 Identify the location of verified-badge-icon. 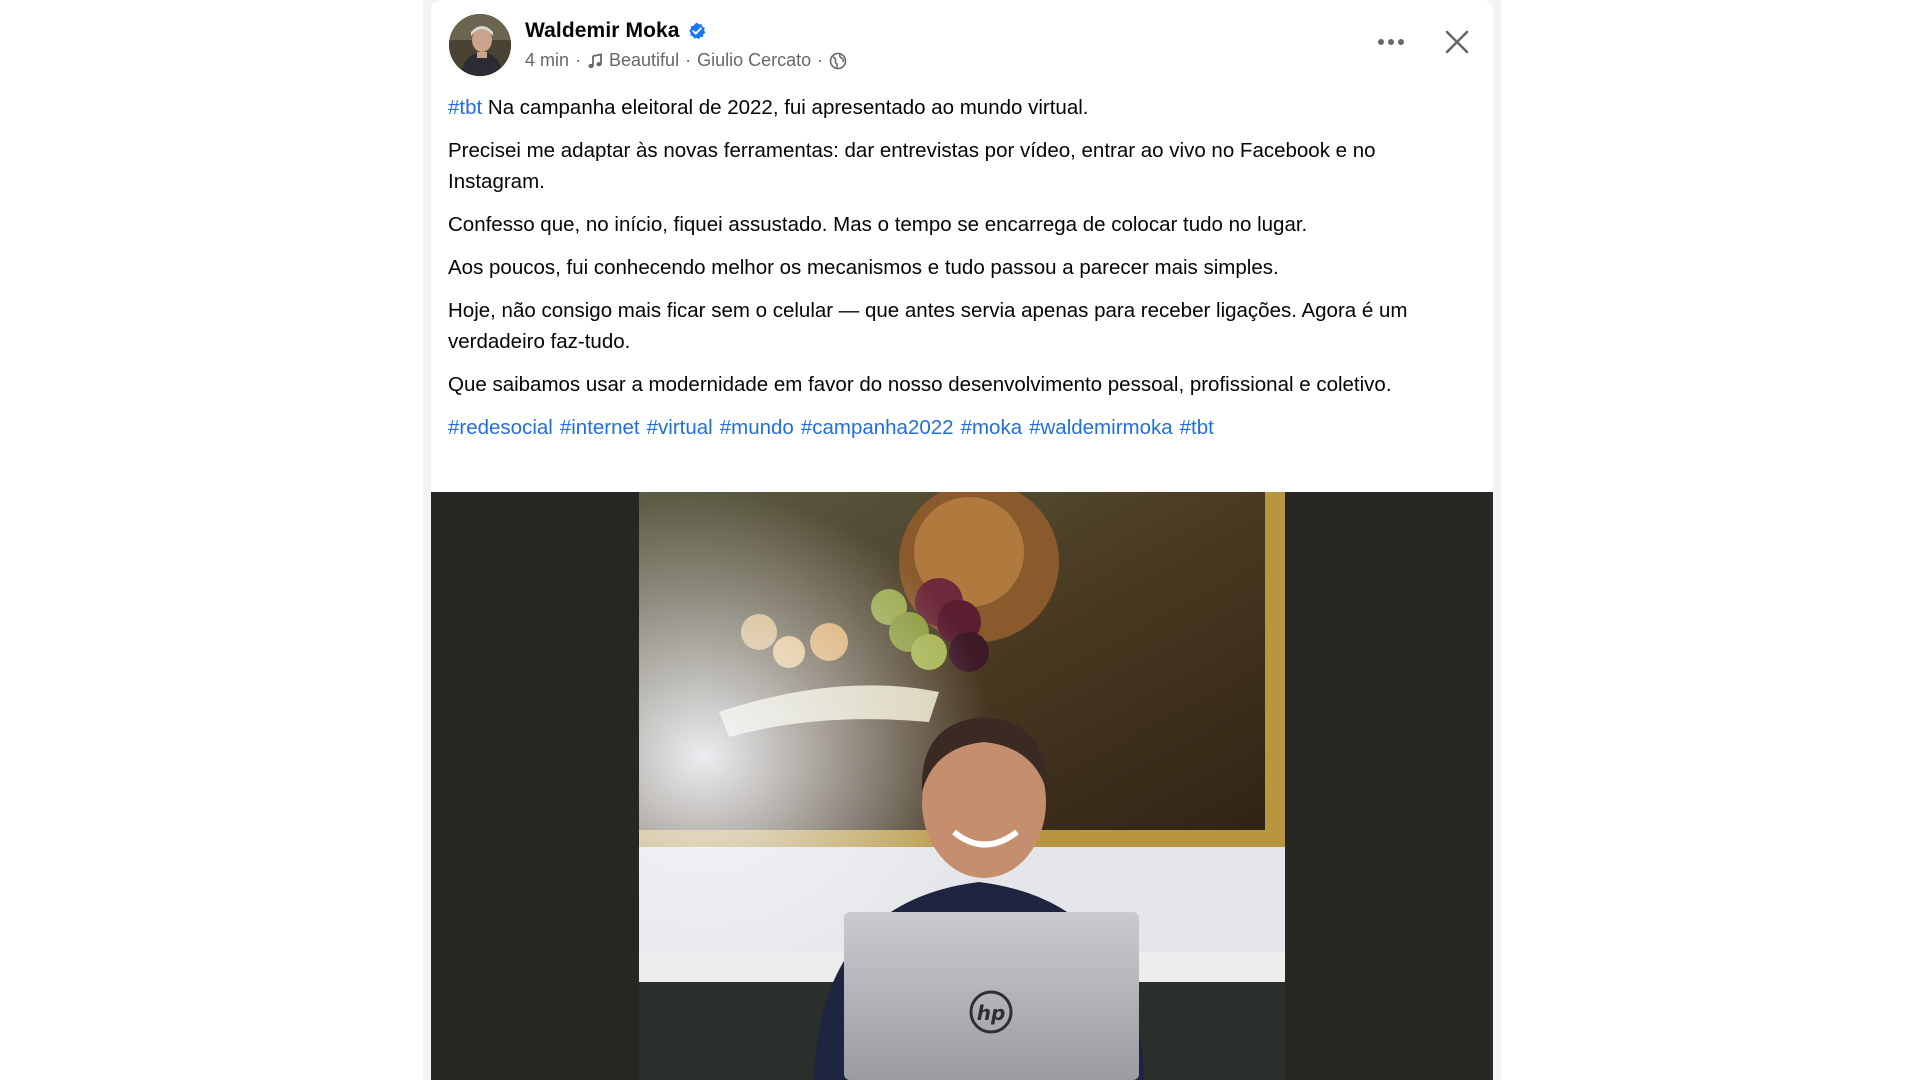
(697, 31).